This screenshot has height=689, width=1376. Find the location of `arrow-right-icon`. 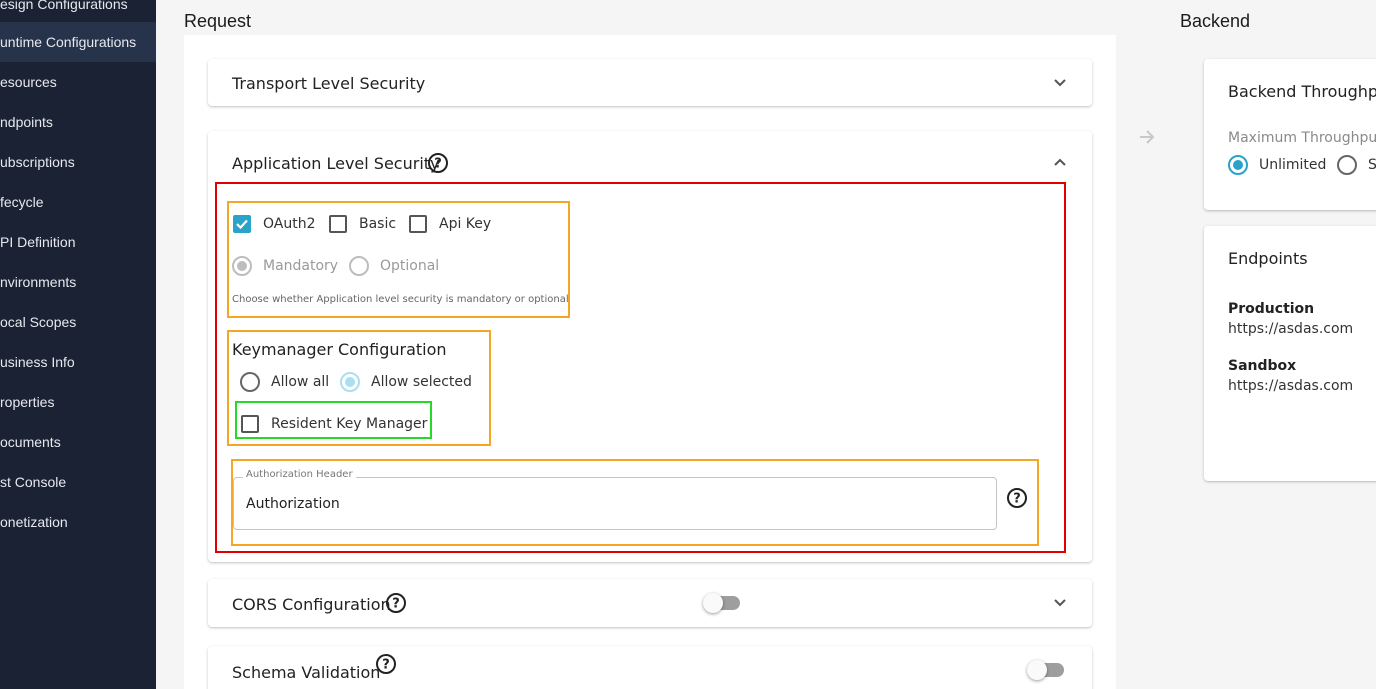

arrow-right-icon is located at coordinates (1147, 137).